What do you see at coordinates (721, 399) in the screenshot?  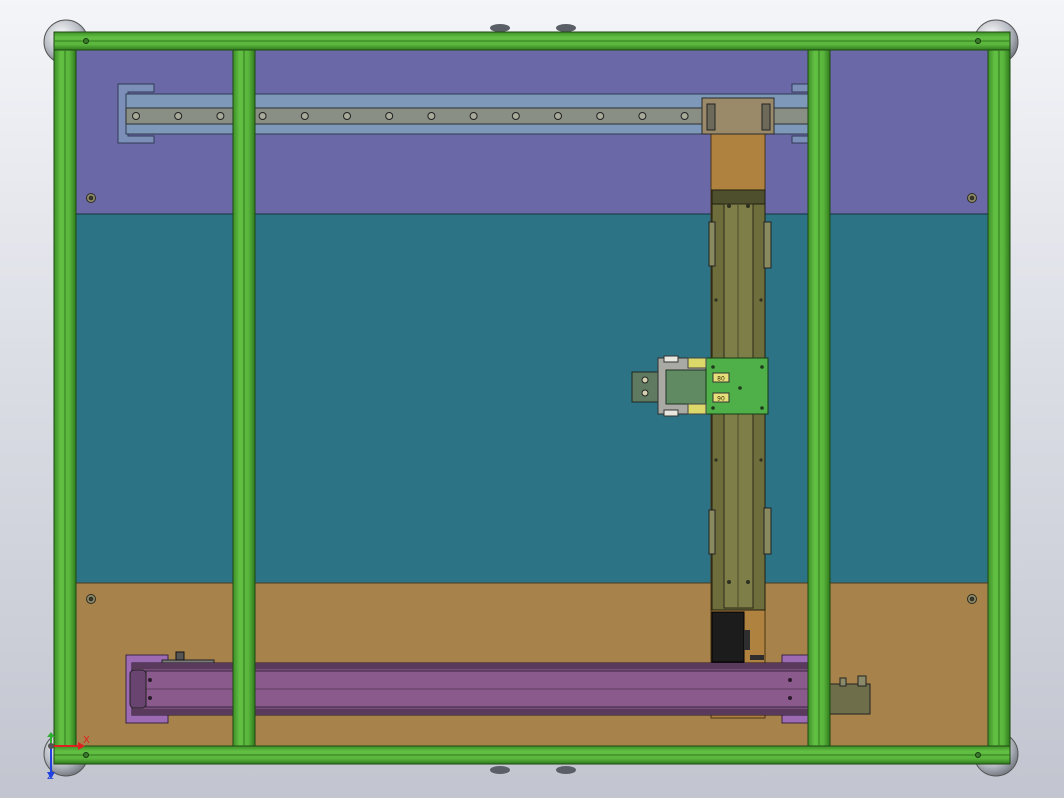 I see `carriage-label-bottom: 90` at bounding box center [721, 399].